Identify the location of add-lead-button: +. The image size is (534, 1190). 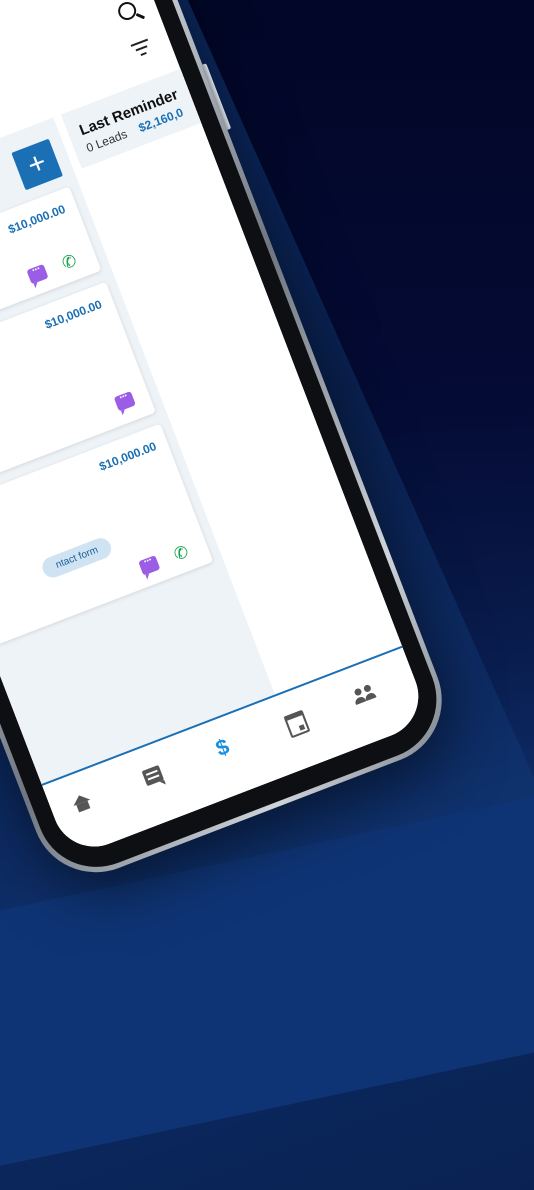
(37, 164).